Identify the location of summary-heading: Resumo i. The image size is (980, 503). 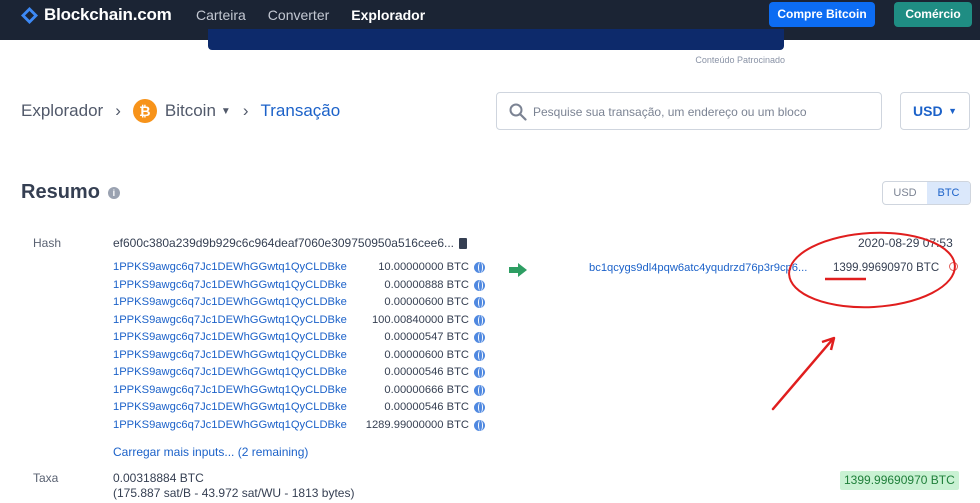
(70, 192).